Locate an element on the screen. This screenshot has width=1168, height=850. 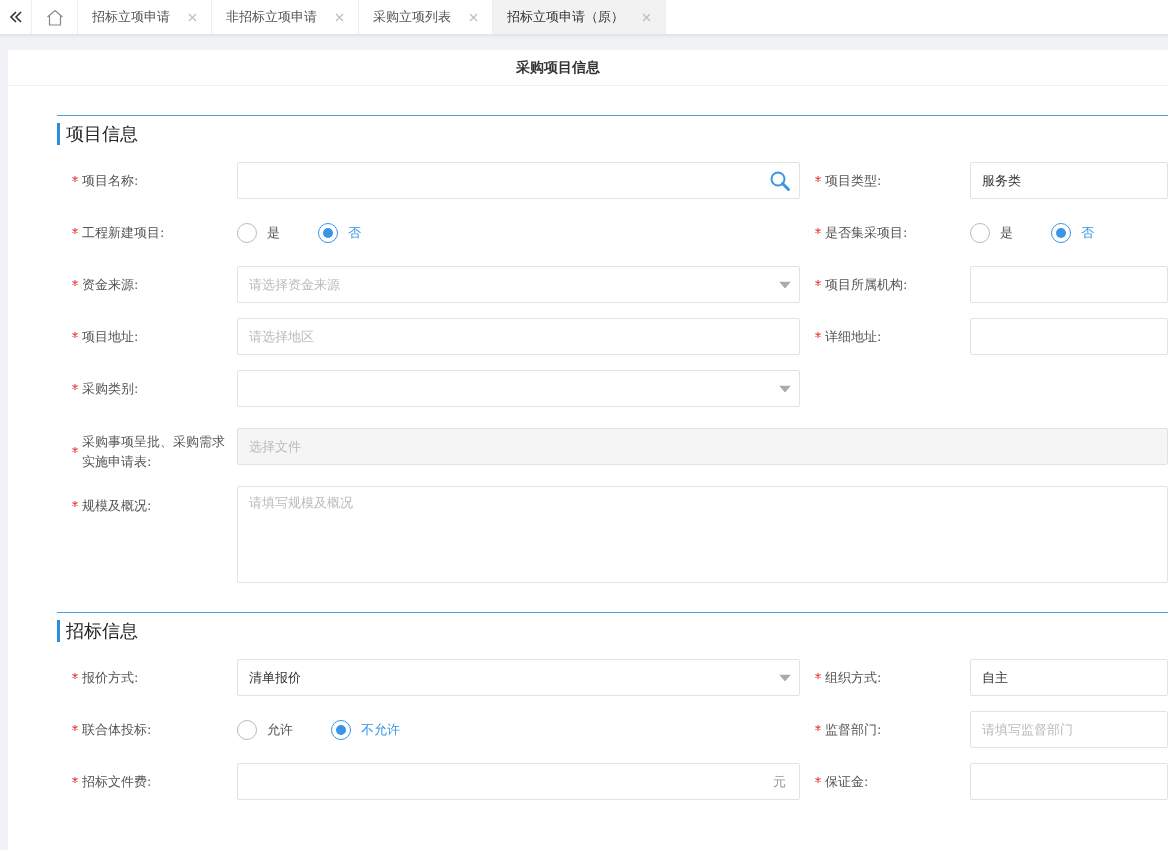
home-icon is located at coordinates (54, 17).